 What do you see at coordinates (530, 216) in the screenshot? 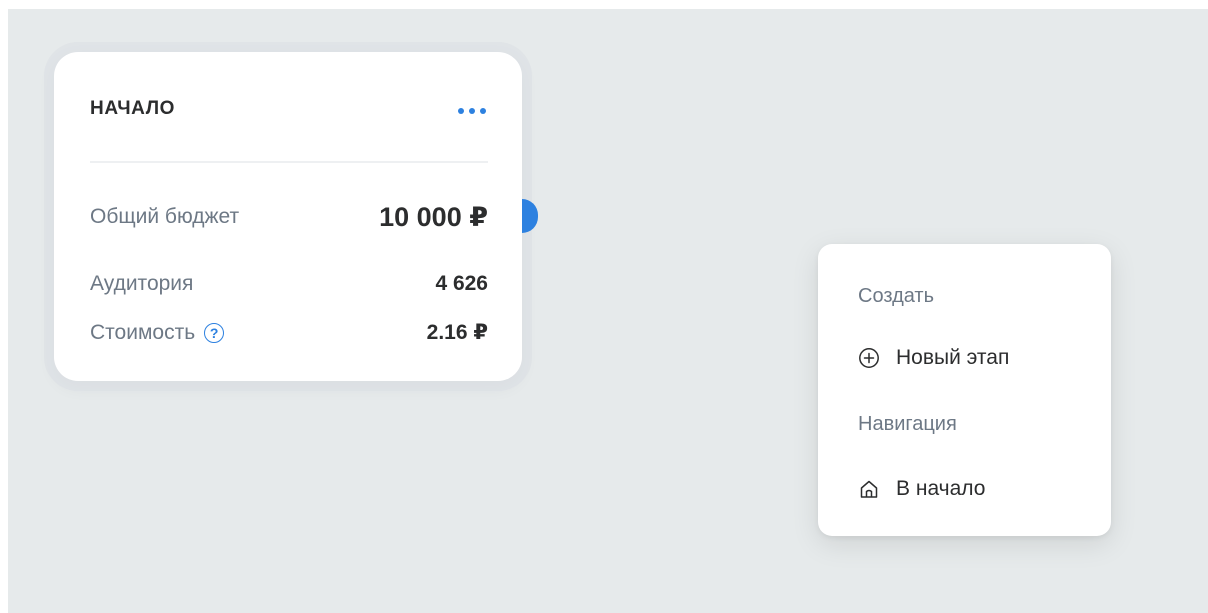
I see `connector-handle` at bounding box center [530, 216].